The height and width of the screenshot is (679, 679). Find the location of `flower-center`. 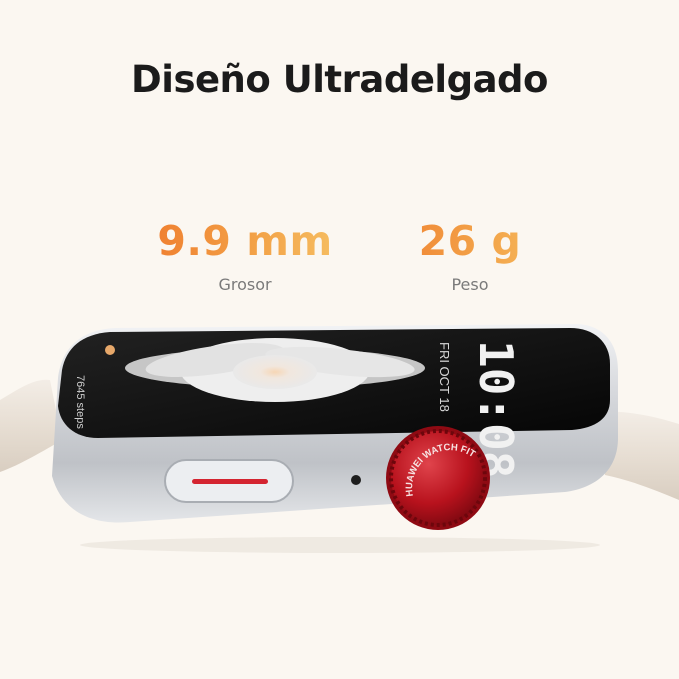

flower-center is located at coordinates (275, 372).